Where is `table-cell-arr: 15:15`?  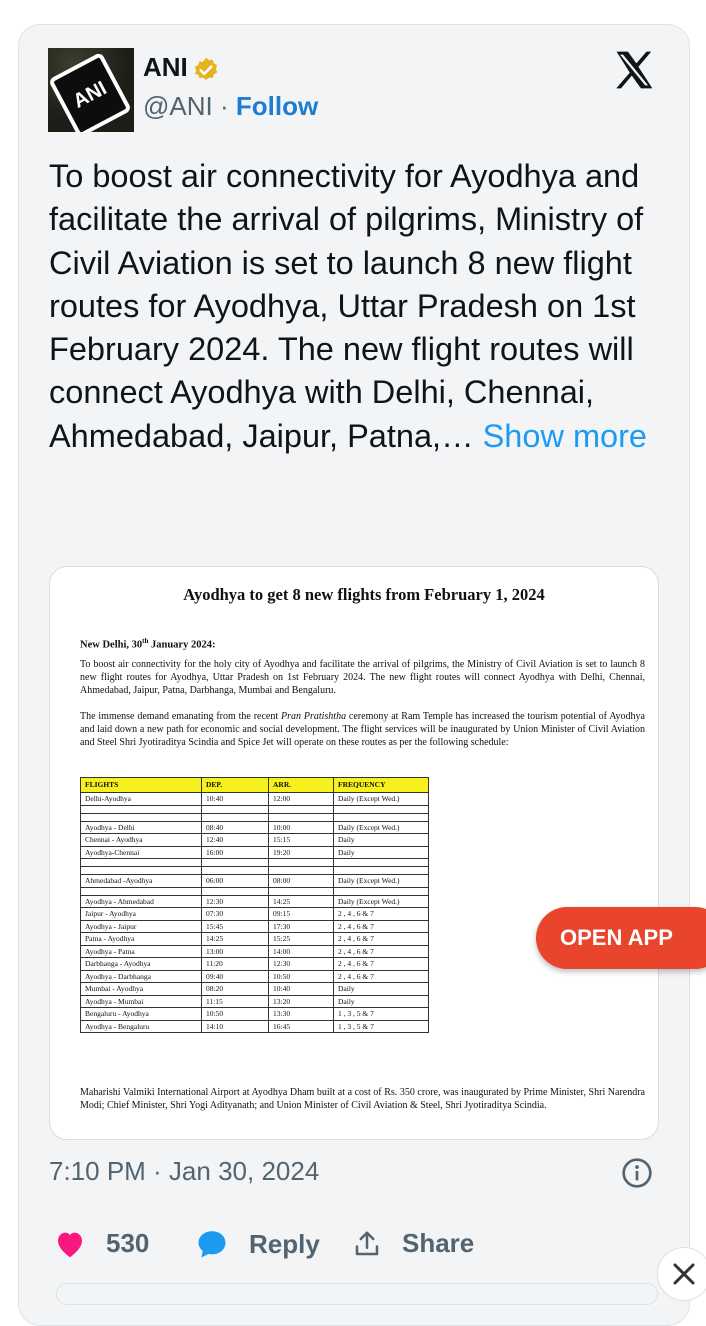
table-cell-arr: 15:15 is located at coordinates (301, 840).